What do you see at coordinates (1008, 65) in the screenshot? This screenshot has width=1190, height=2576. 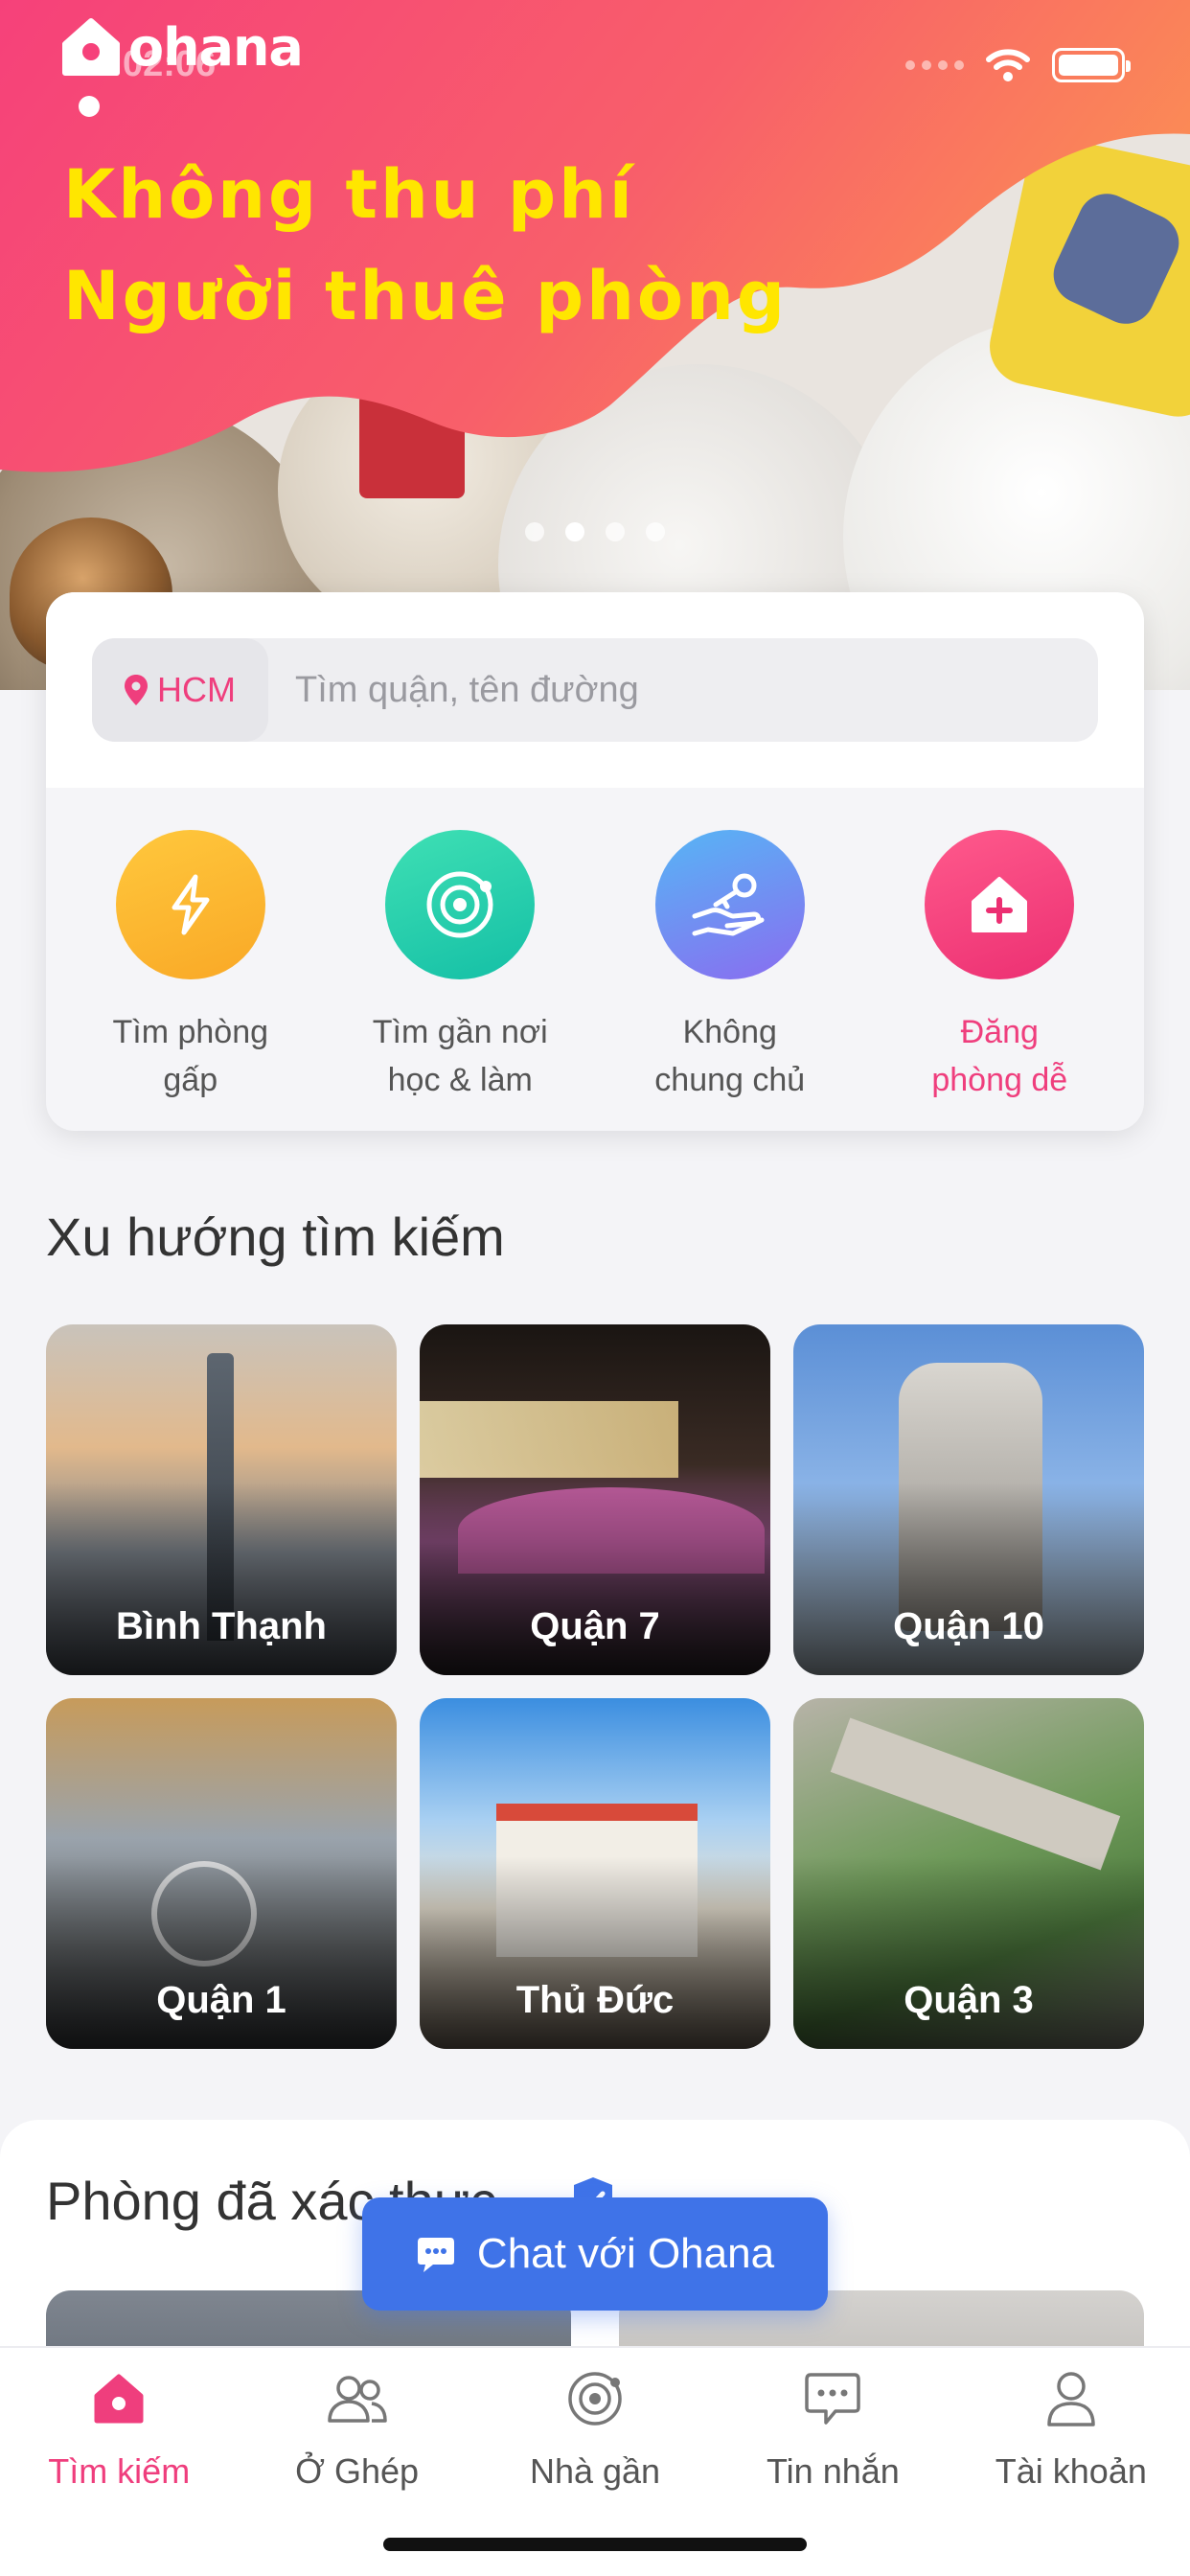 I see `wifi-icon` at bounding box center [1008, 65].